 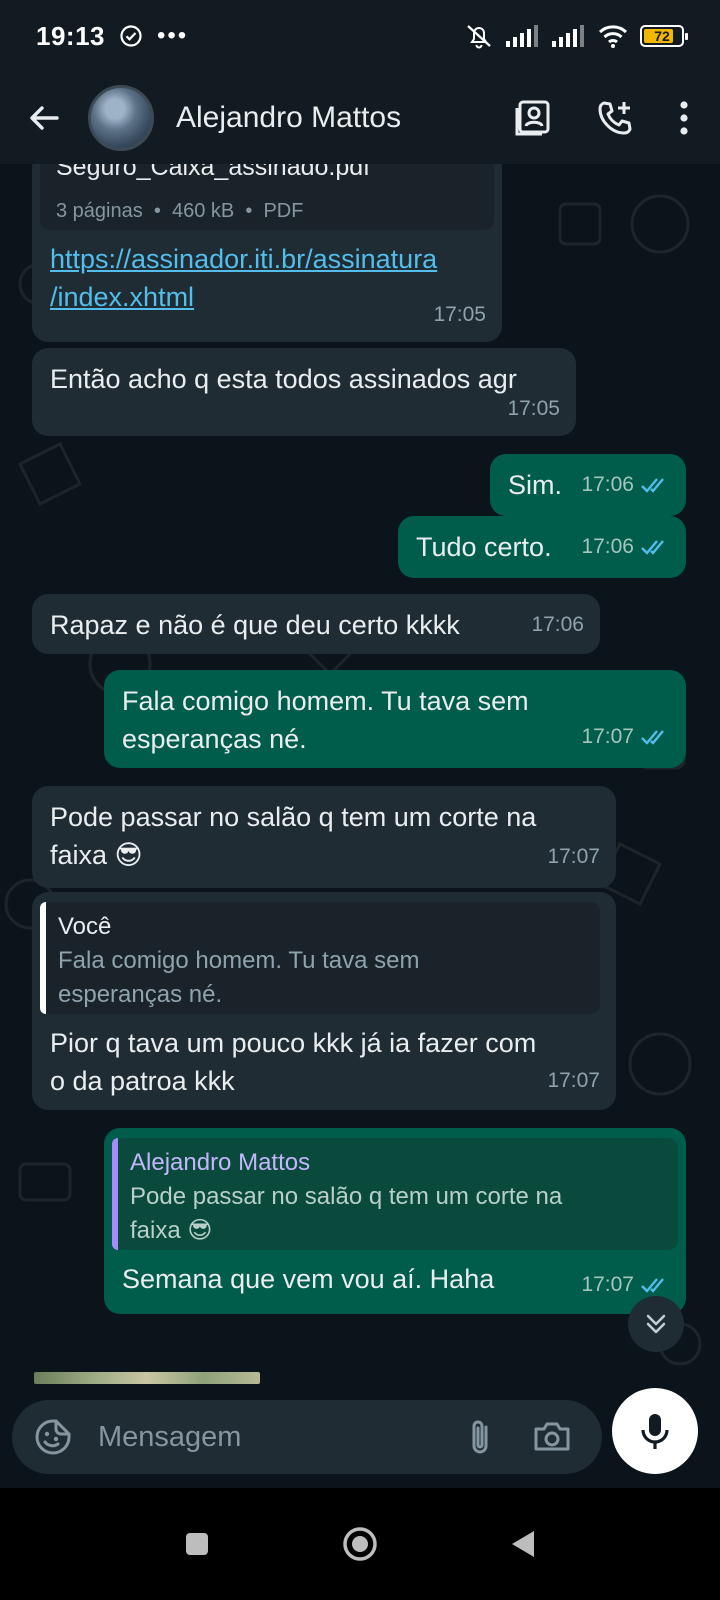 I want to click on system-navigation-bar, so click(x=360, y=1544).